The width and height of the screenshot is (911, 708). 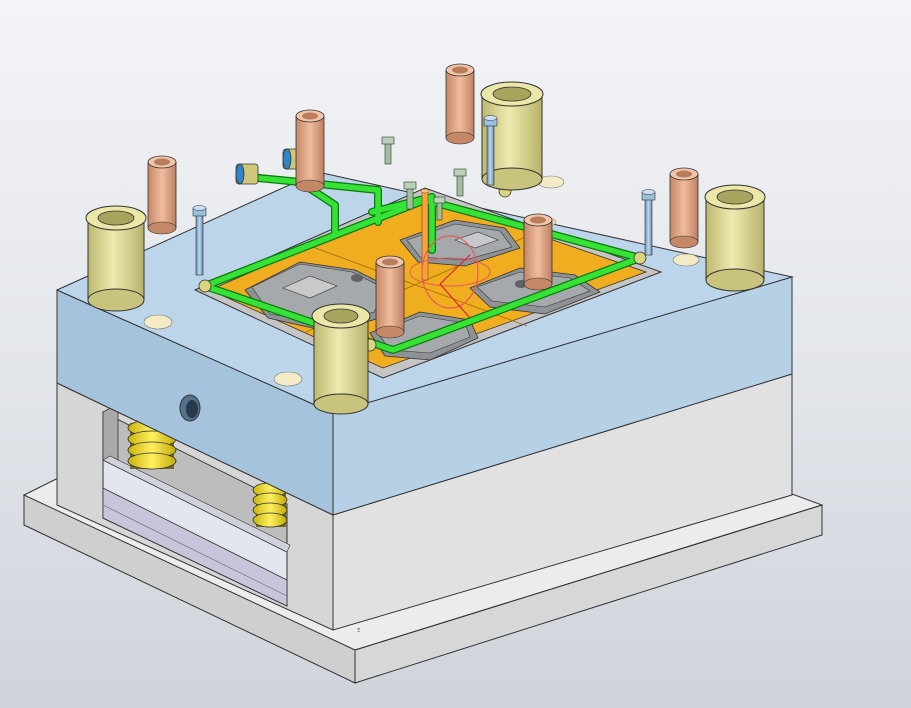 I want to click on base-plate-mark: Ξ, so click(x=358, y=631).